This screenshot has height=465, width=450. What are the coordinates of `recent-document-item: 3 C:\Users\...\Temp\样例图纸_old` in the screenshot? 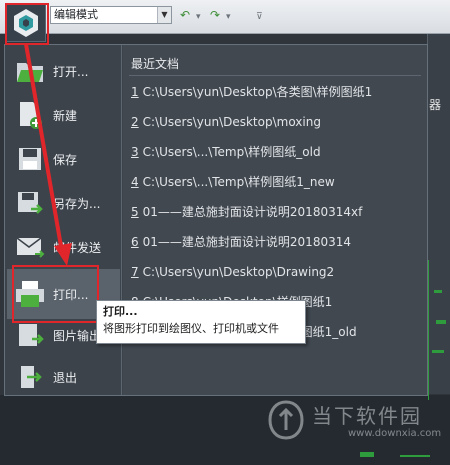 It's located at (275, 152).